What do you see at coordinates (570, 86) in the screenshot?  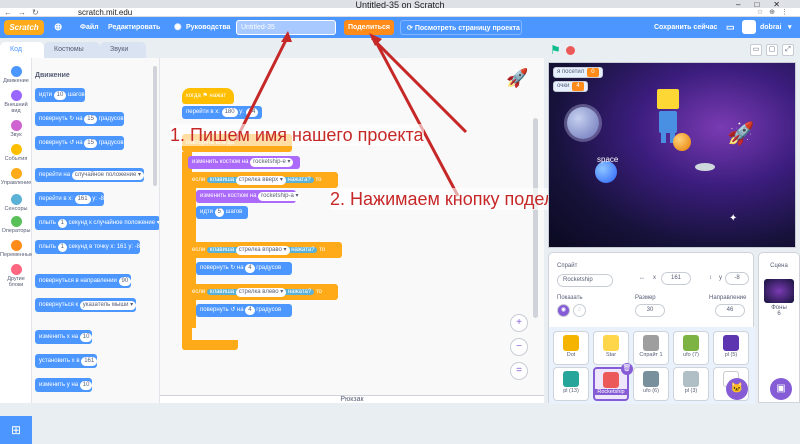 I see `variable-monitor-score: очки 4` at bounding box center [570, 86].